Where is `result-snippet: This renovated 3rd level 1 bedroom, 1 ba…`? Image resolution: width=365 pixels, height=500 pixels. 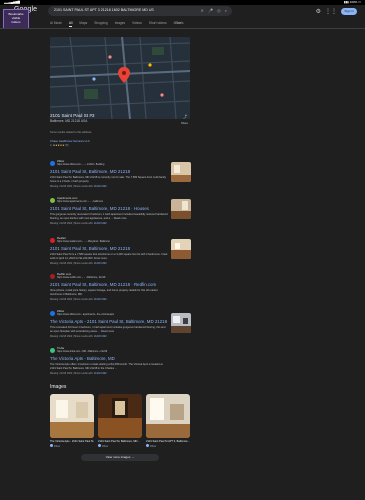
result-snippet: This renovated 3rd level 1 bedroom, 1 ba… is located at coordinates (108, 329).